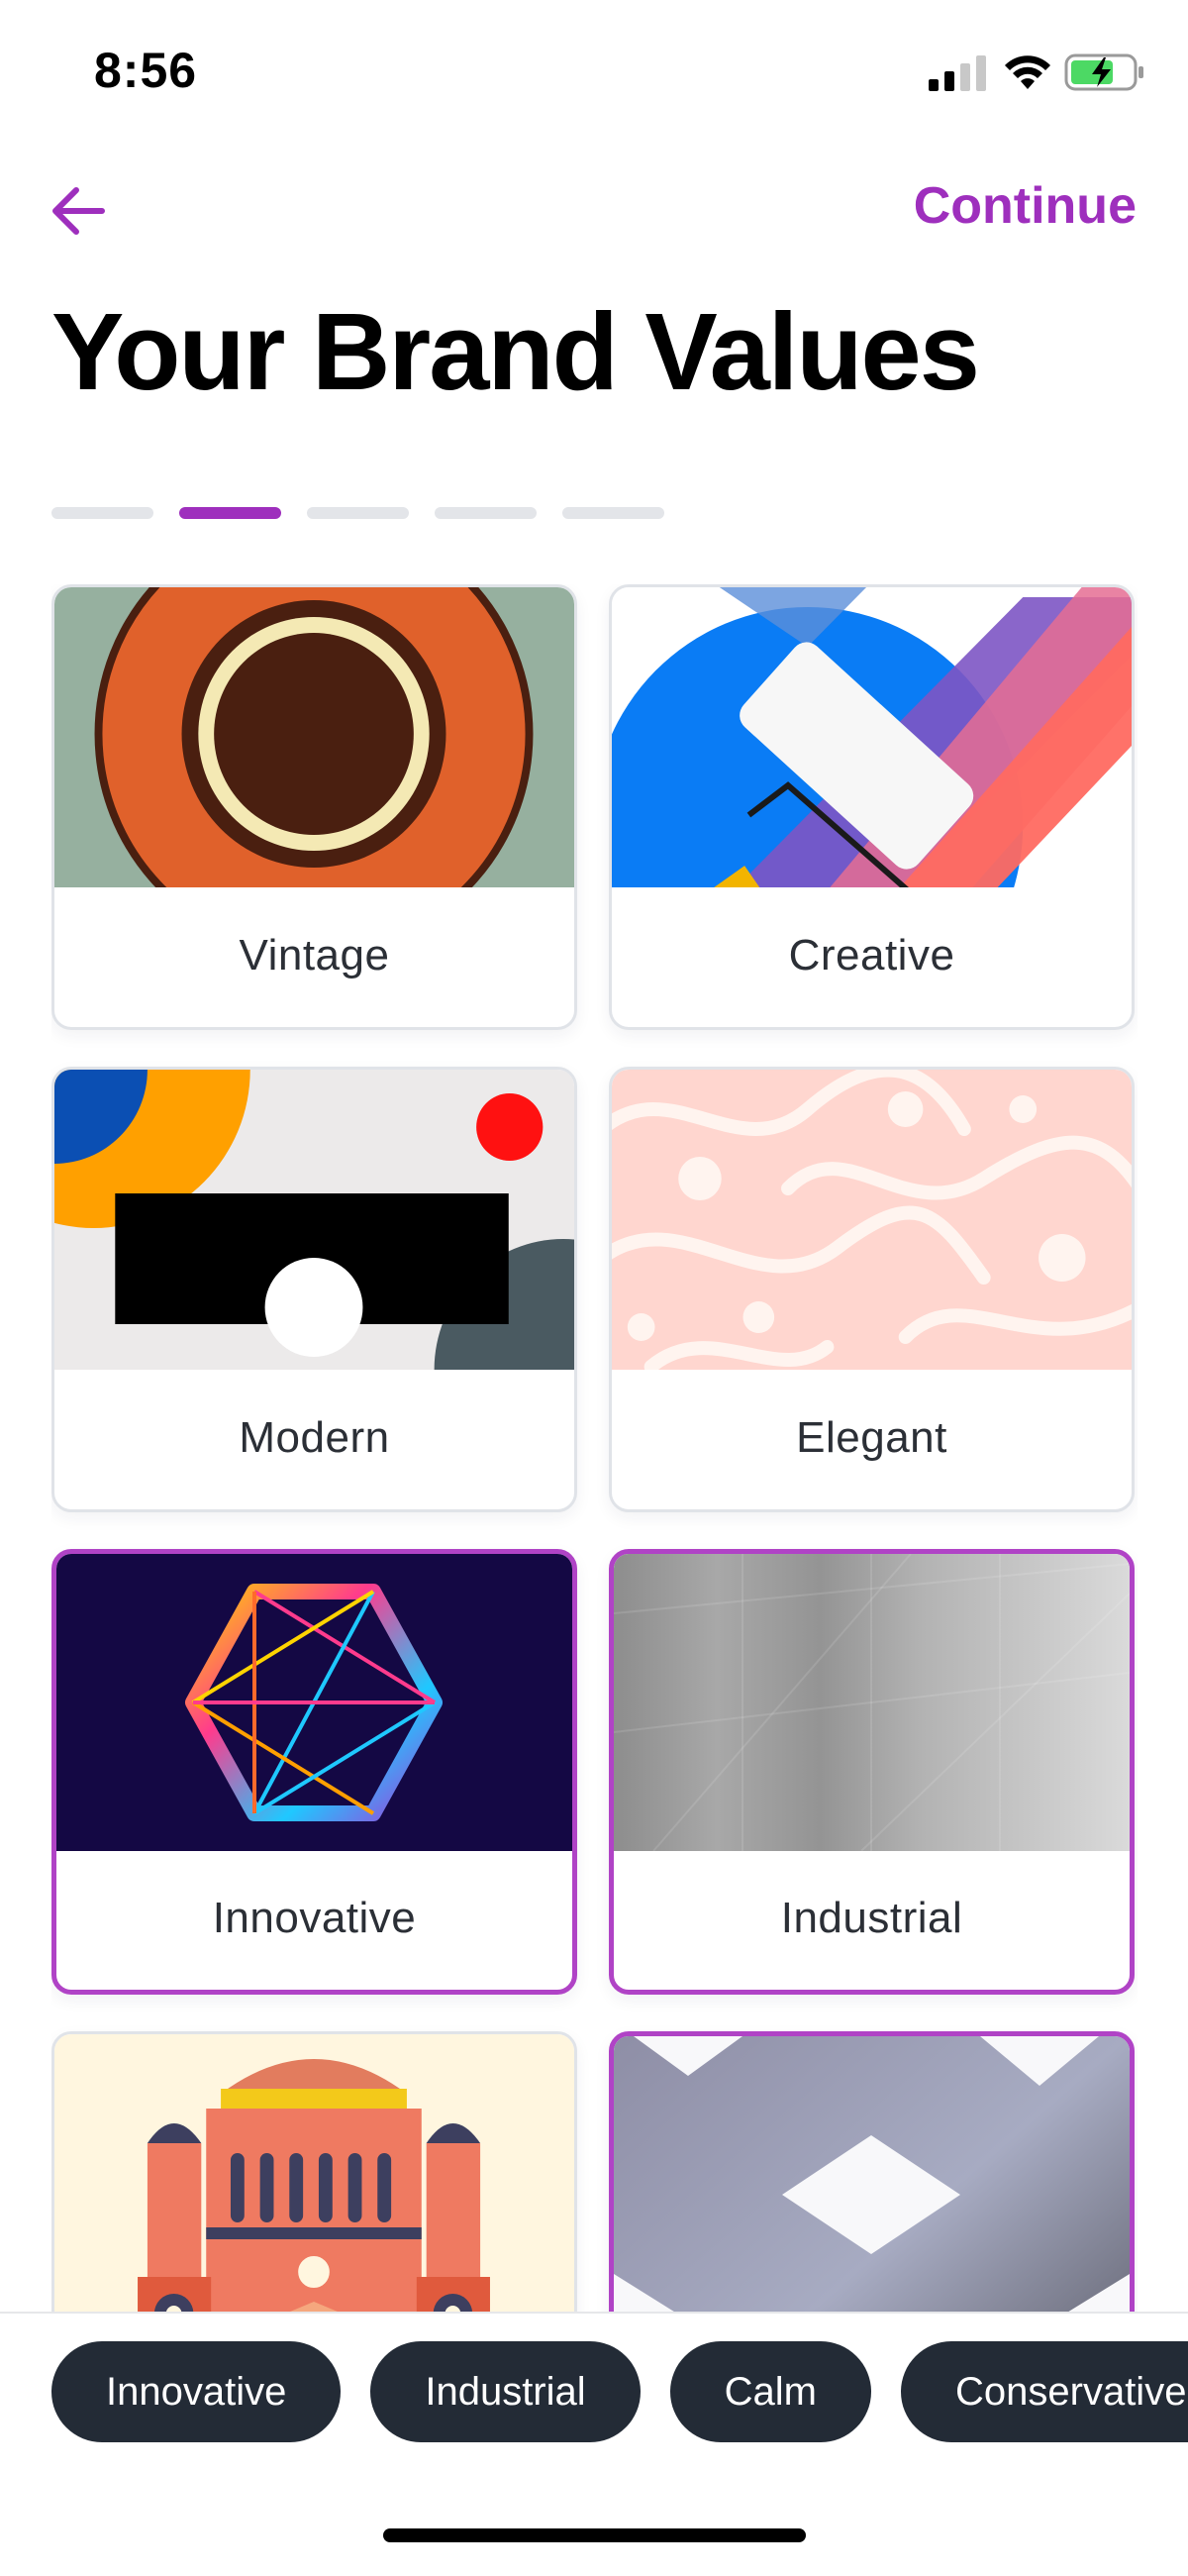  I want to click on arrow-left-icon, so click(79, 211).